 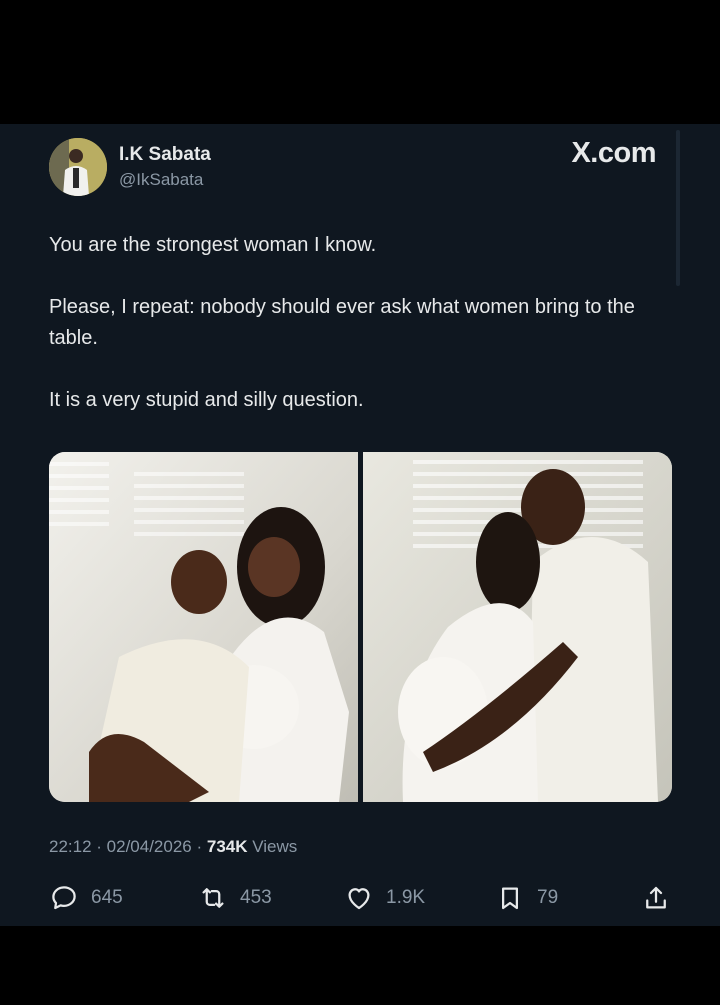 What do you see at coordinates (275, 846) in the screenshot?
I see `views-label: Views` at bounding box center [275, 846].